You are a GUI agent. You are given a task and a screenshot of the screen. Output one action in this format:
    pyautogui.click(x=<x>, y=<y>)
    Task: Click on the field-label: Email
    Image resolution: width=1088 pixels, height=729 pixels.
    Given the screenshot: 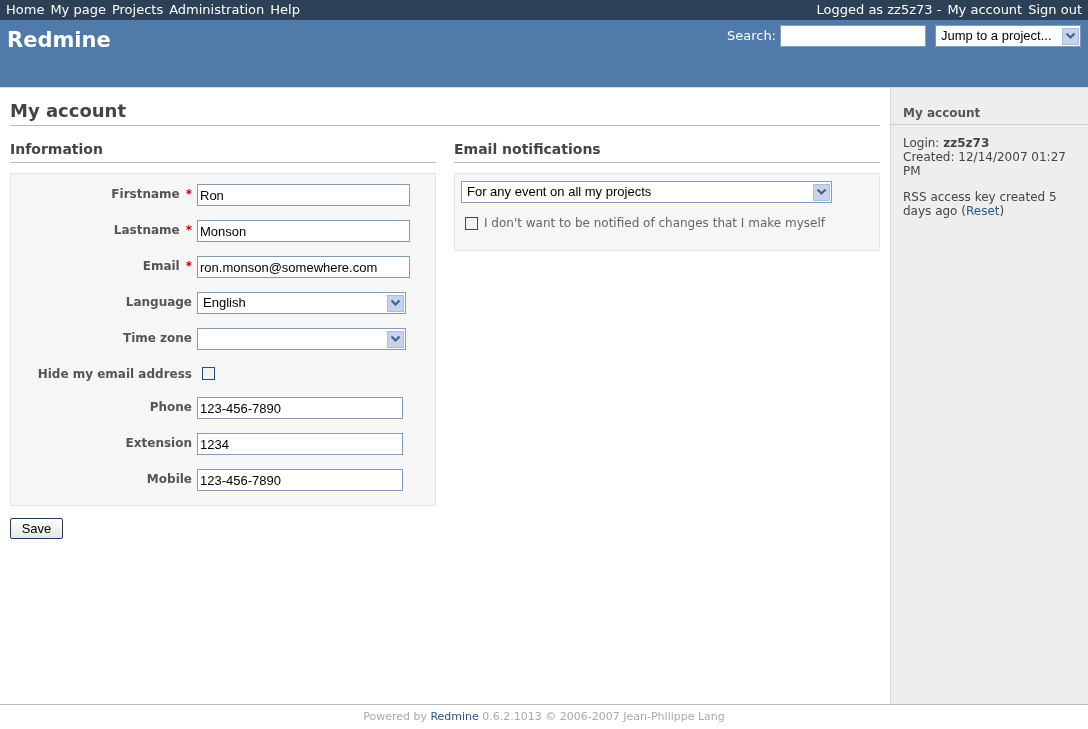 What is the action you would take?
    pyautogui.click(x=161, y=266)
    